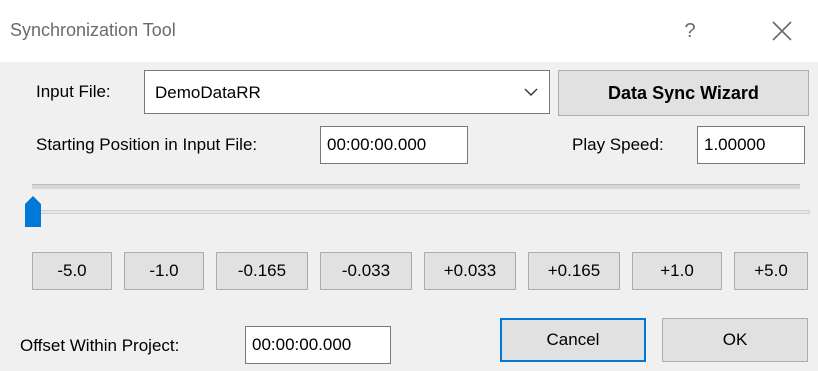 This screenshot has height=371, width=818. I want to click on step-button-minus-0-165: -0.165, so click(262, 271).